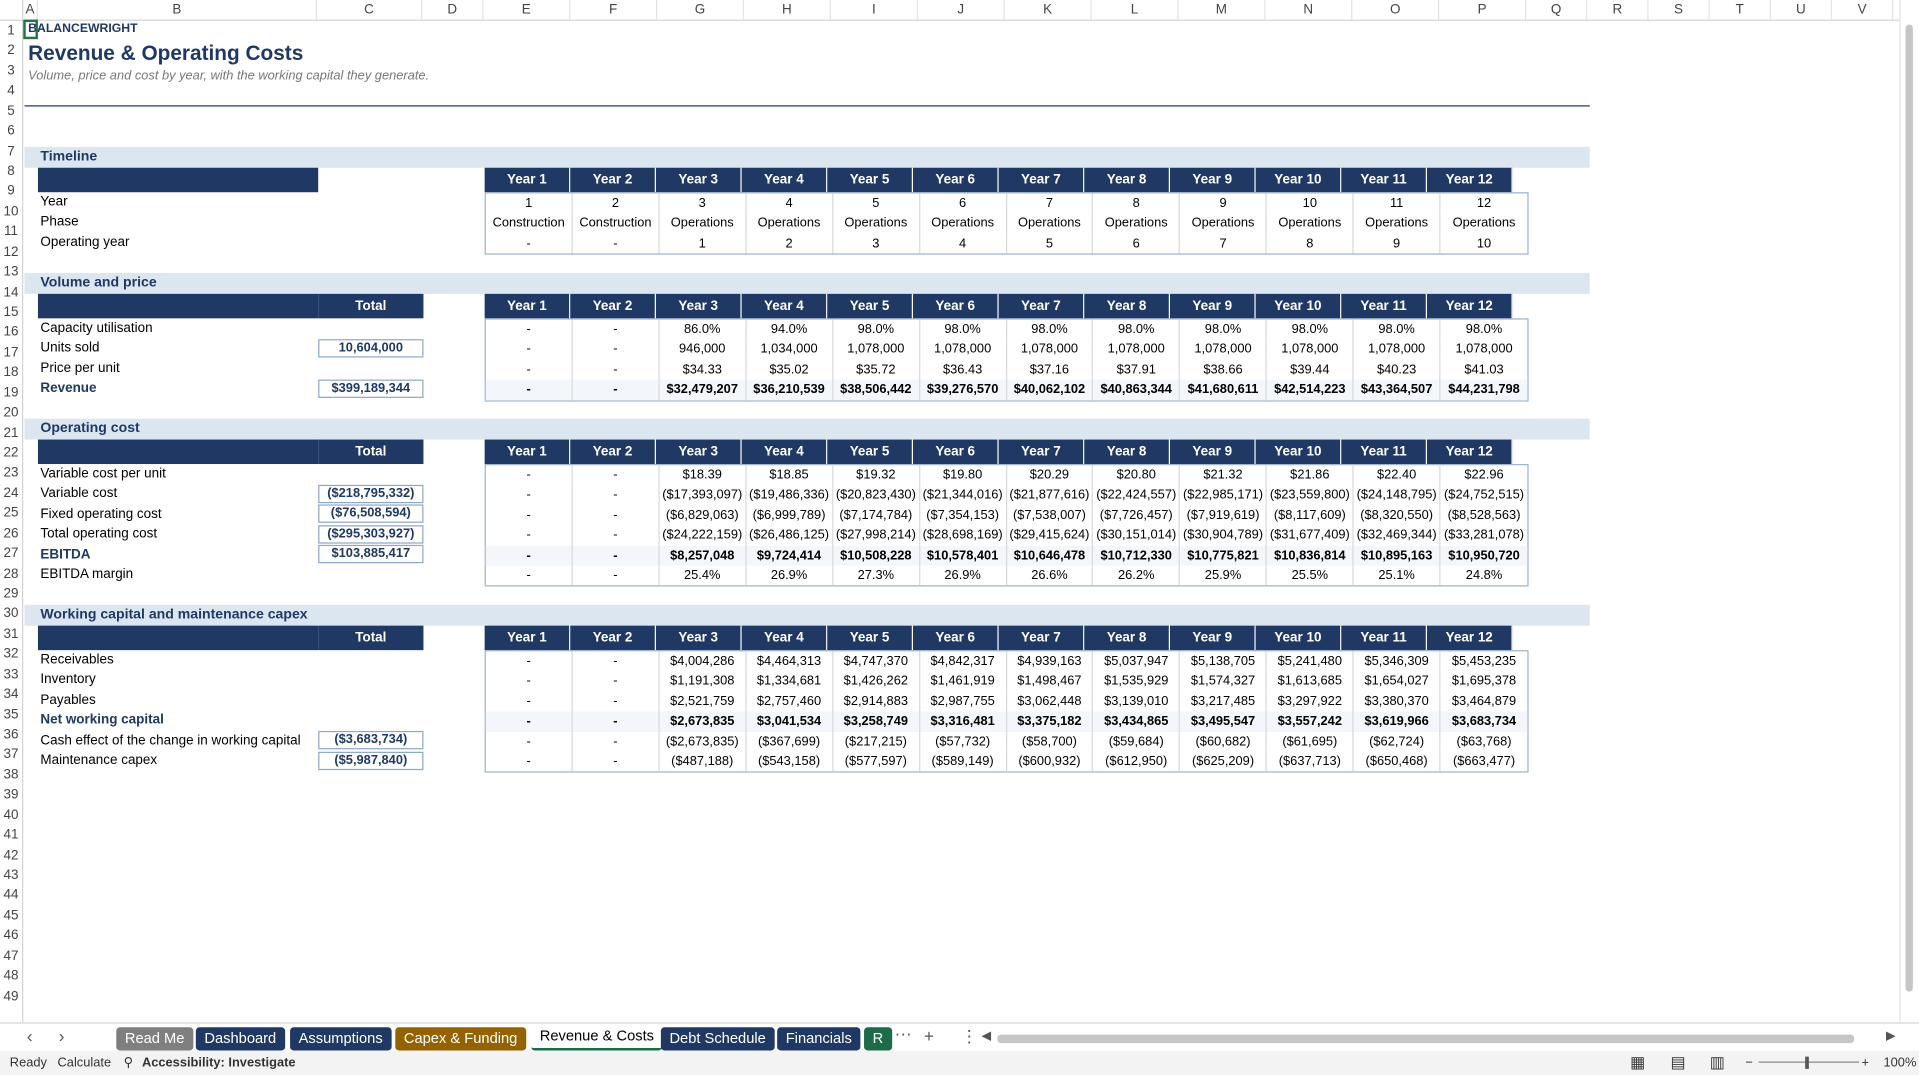 This screenshot has height=1075, width=1919. I want to click on value-cell: ($59,684), so click(1137, 741).